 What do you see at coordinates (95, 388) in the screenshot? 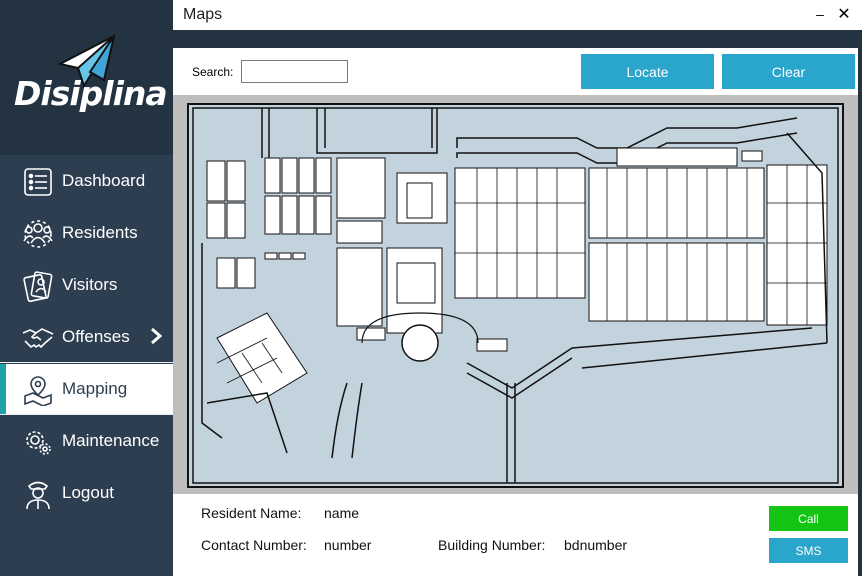
I see `sidebar-item-label: Mapping` at bounding box center [95, 388].